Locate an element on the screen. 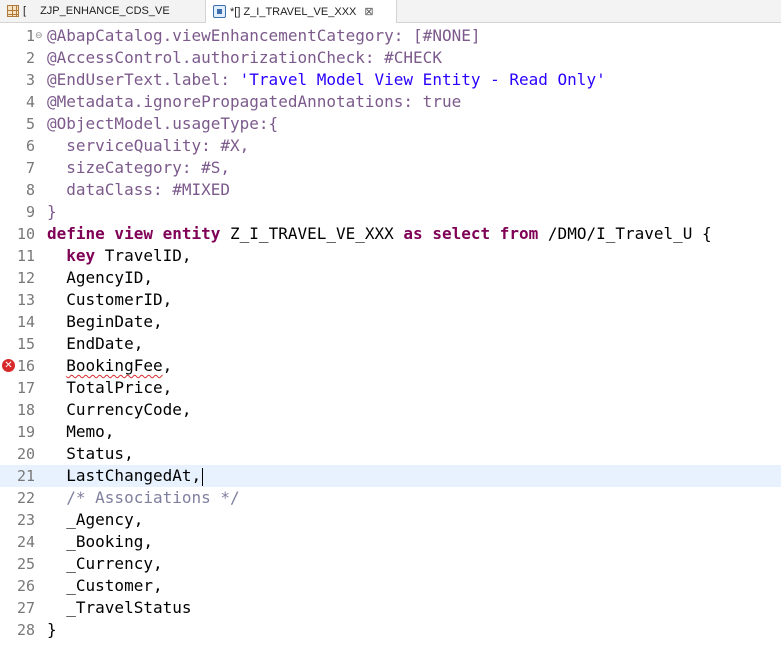  code-token: 'Travel Model View Entity - Read Only' is located at coordinates (422, 79).